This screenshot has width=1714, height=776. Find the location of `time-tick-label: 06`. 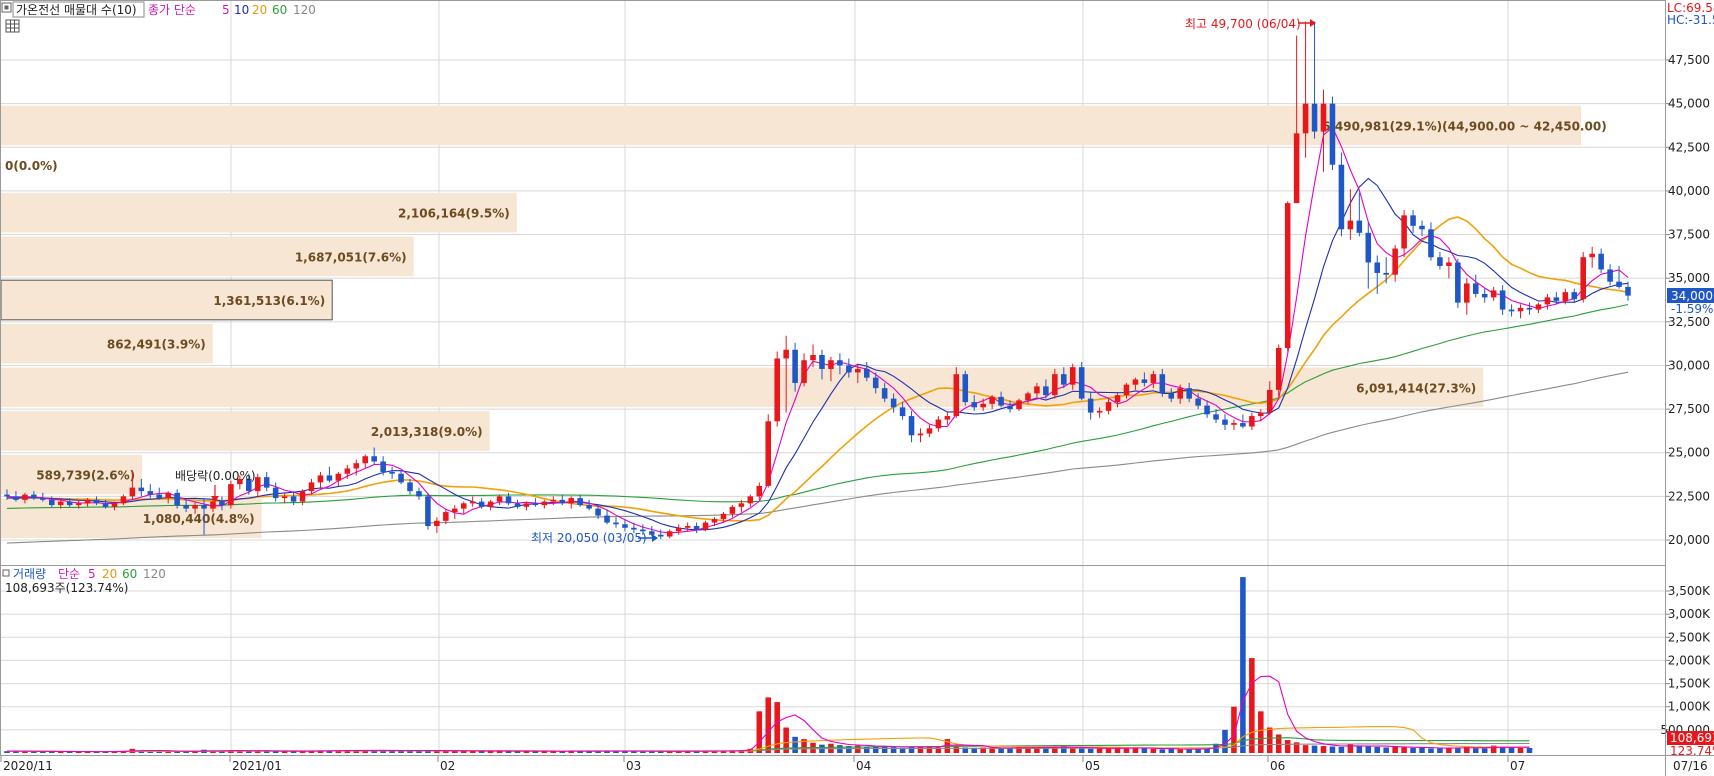

time-tick-label: 06 is located at coordinates (1277, 766).